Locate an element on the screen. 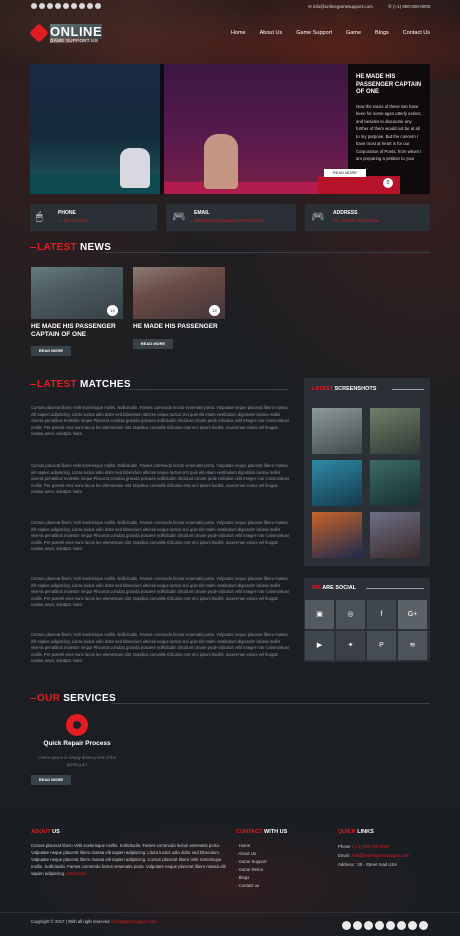 Image resolution: width=460 pixels, height=936 pixels. screenshots-title: LATEST SCREENSHOTS is located at coordinates (344, 389).